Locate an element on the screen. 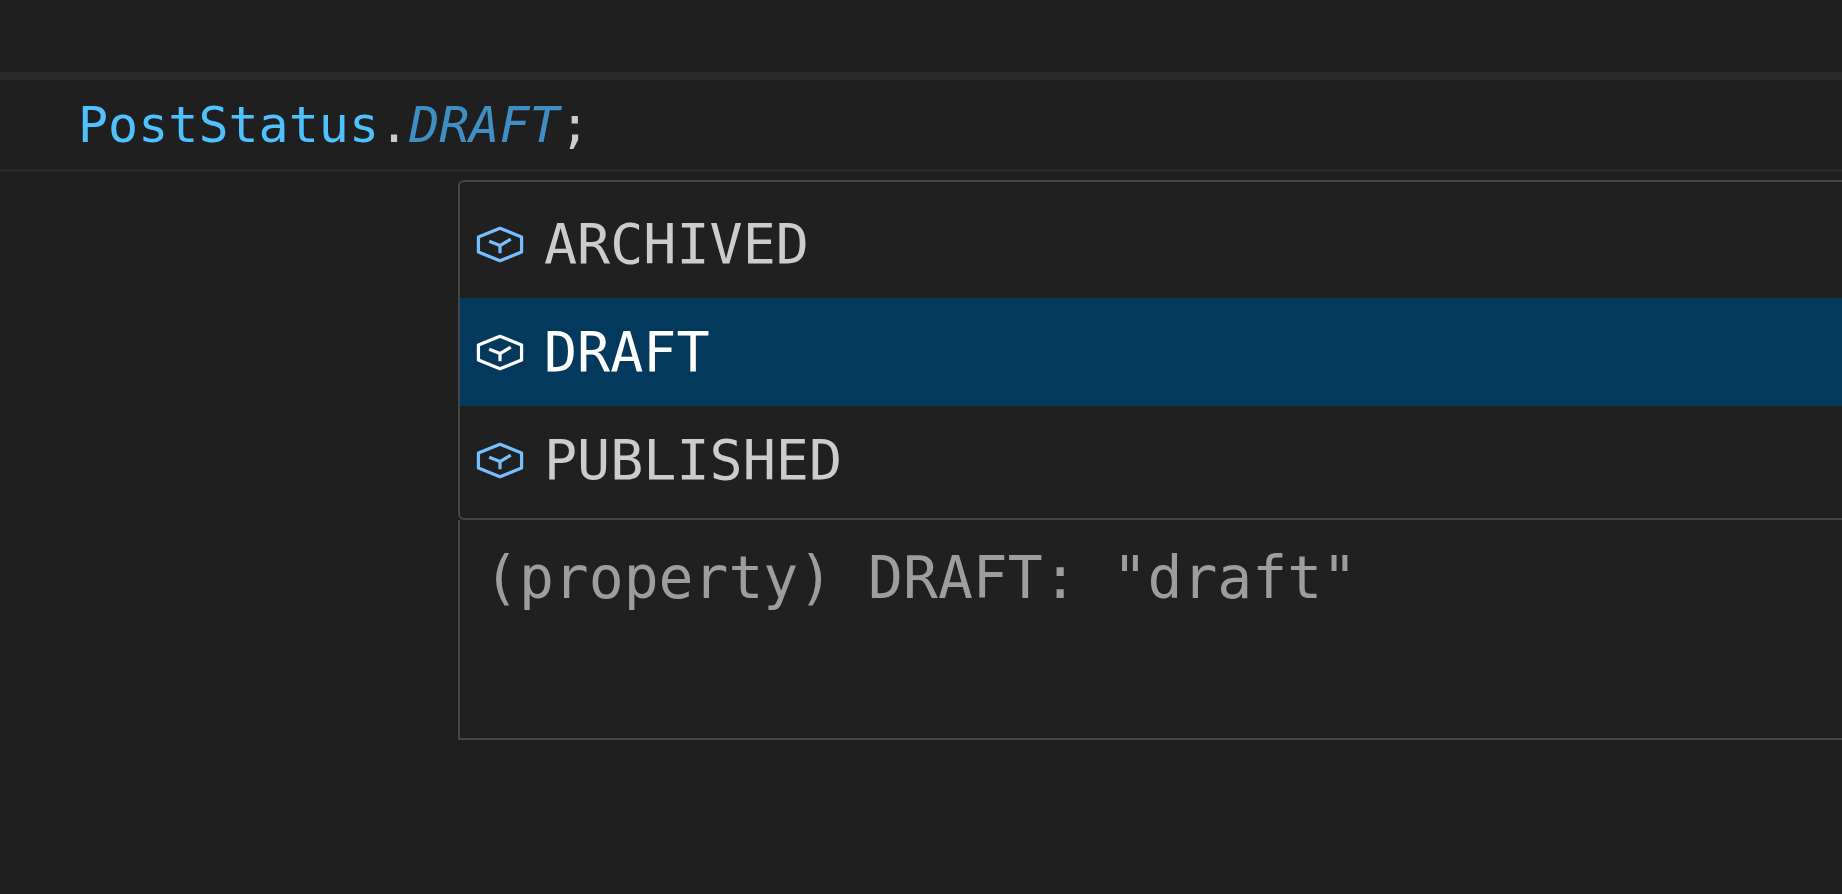 The image size is (1842, 894). code-token: PostStatus is located at coordinates (229, 124).